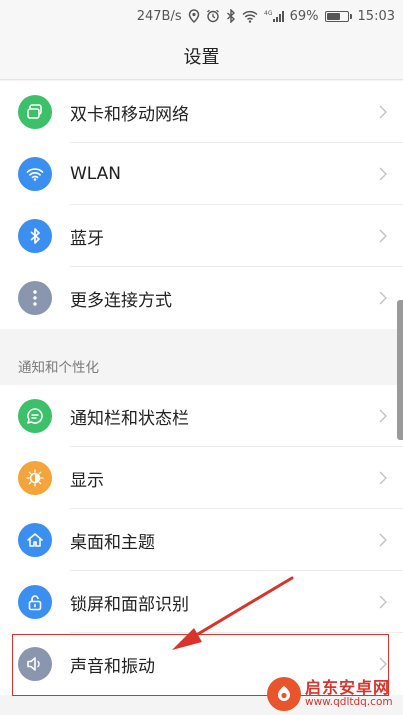 The image size is (403, 715). Describe the element at coordinates (35, 112) in the screenshot. I see `dual-sim-icon` at that location.